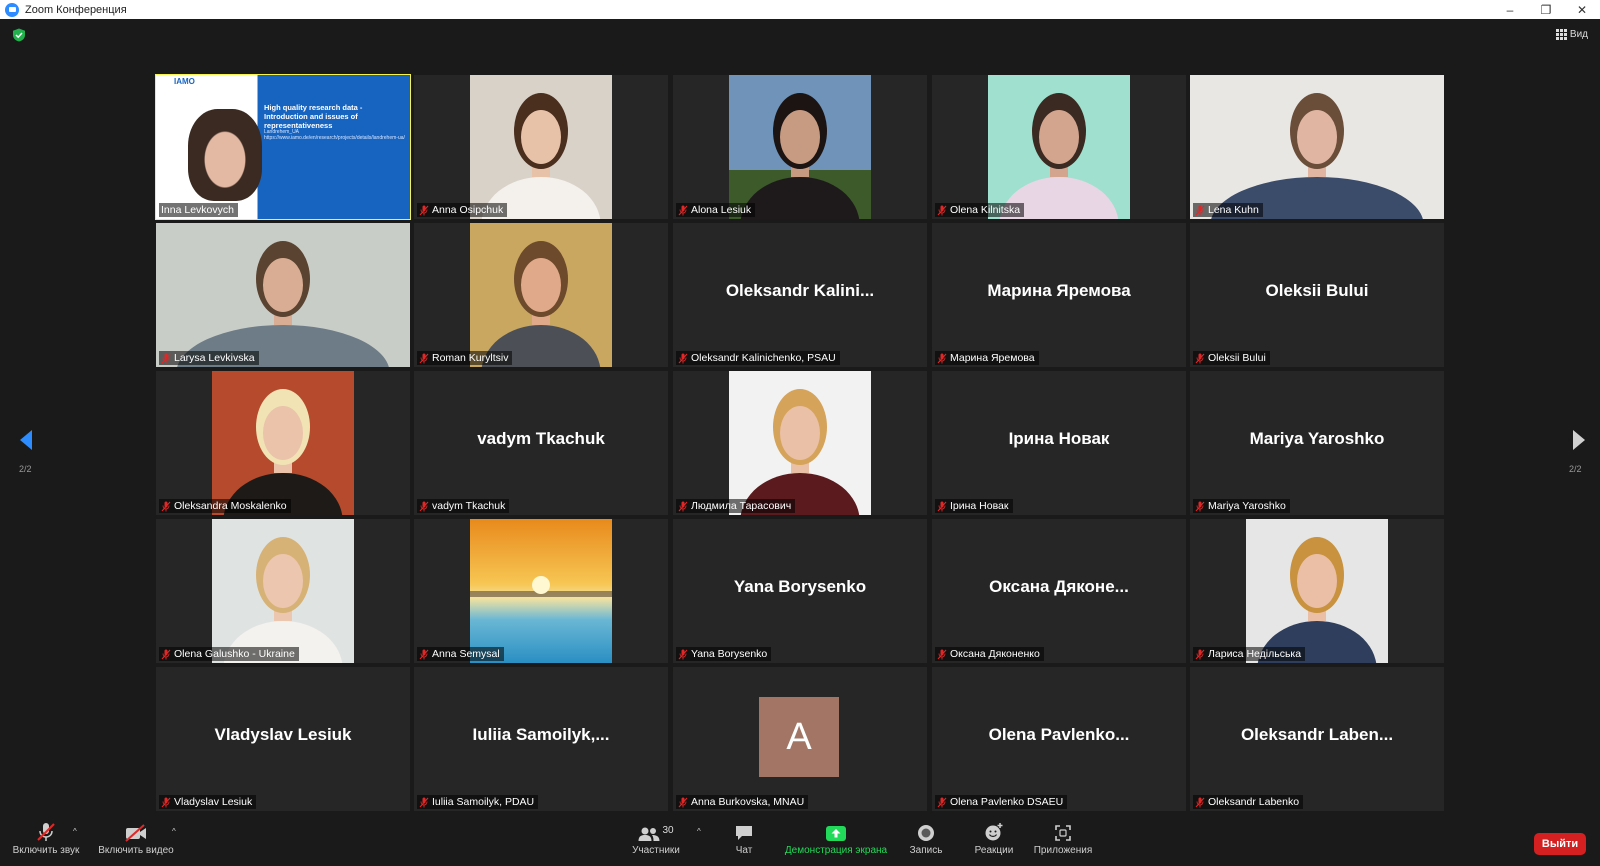 This screenshot has width=1600, height=866. I want to click on participant-name: Oleksandr Kalinichenko, PSAU, so click(763, 358).